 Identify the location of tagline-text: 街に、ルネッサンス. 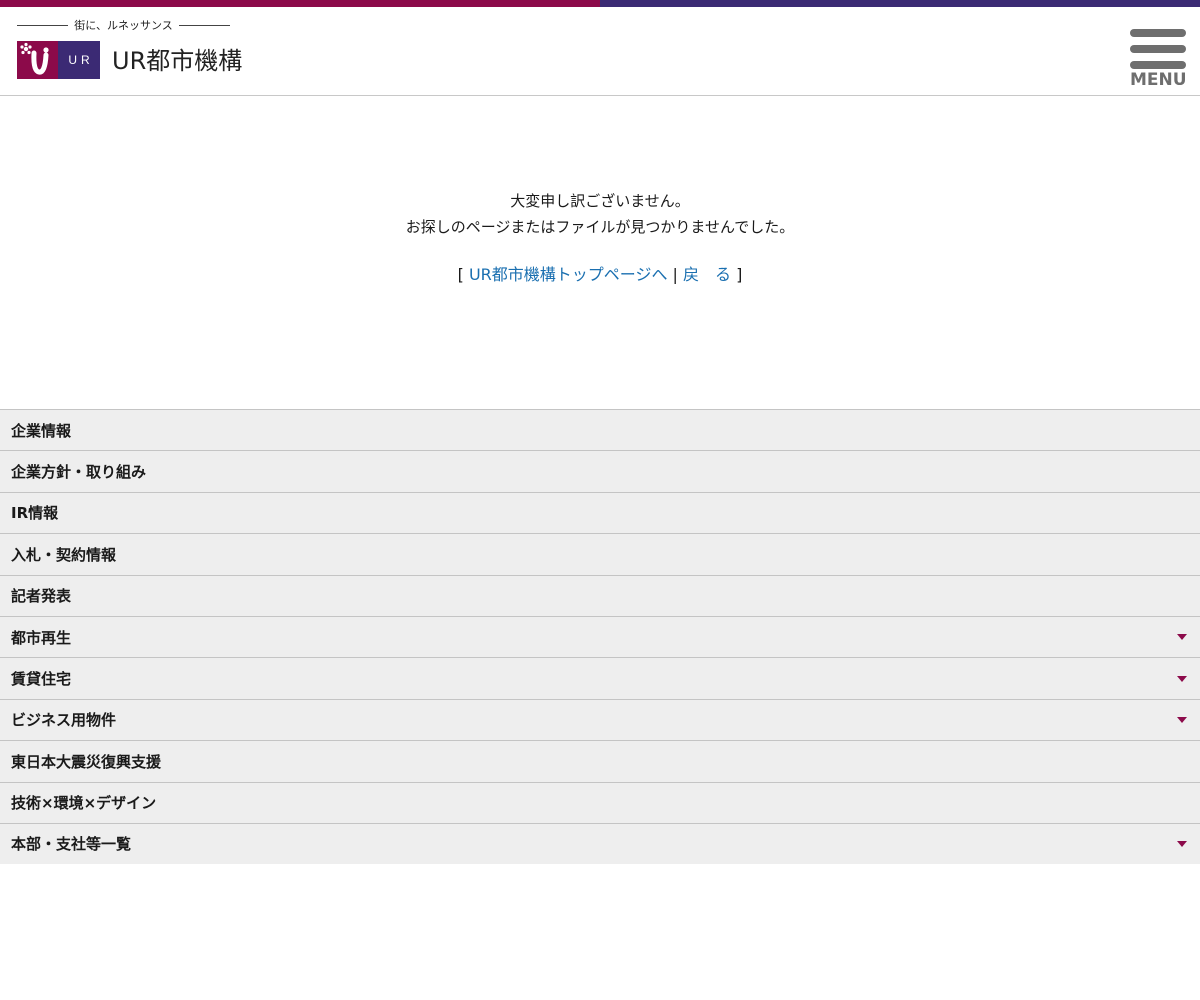
(123, 25).